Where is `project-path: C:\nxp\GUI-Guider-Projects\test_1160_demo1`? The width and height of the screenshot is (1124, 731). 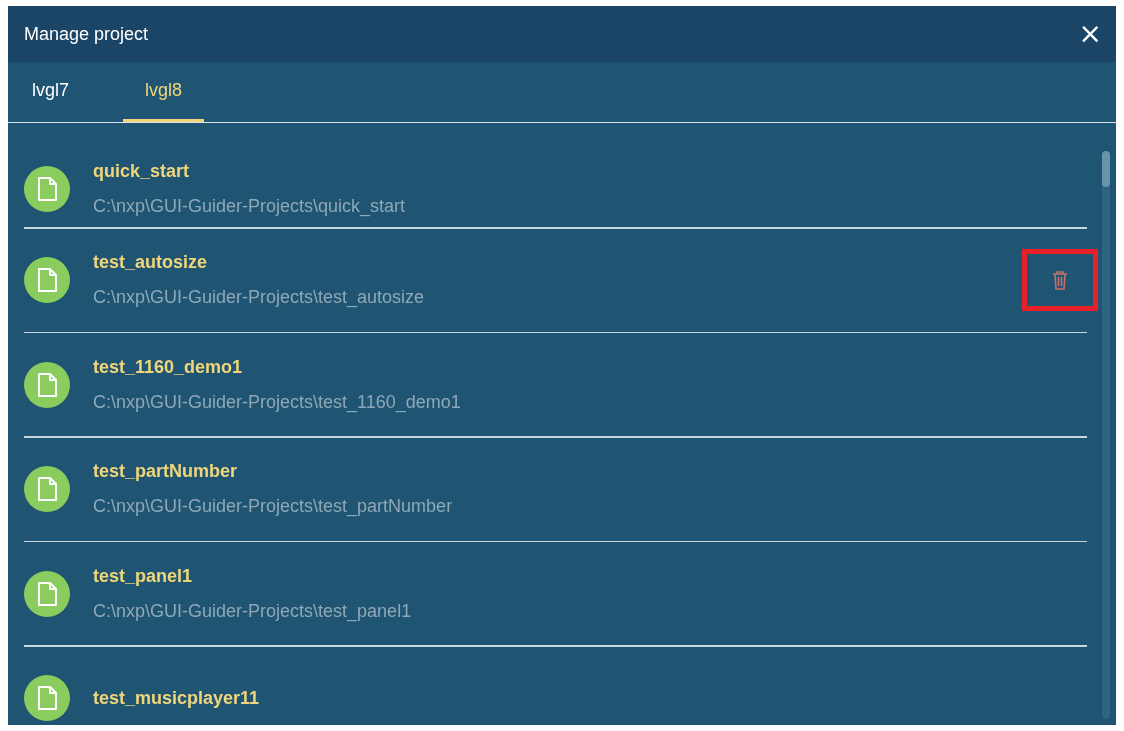 project-path: C:\nxp\GUI-Guider-Projects\test_1160_demo1 is located at coordinates (277, 402).